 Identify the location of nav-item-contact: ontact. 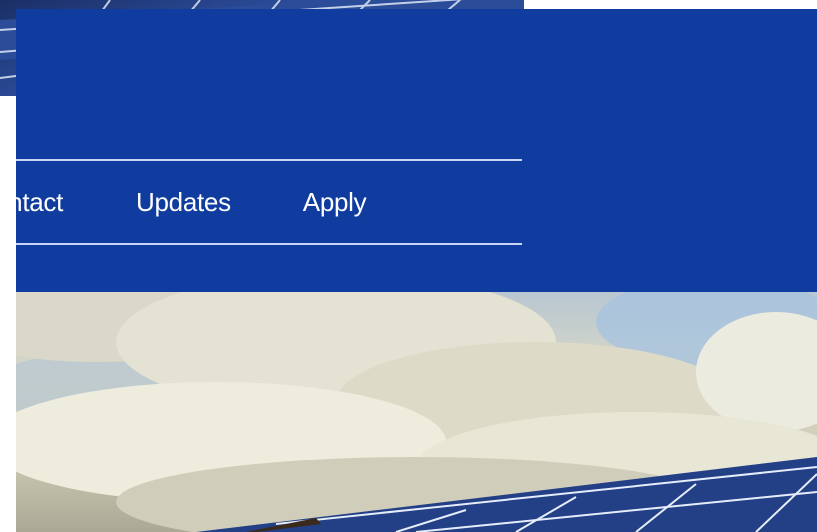
(39, 202).